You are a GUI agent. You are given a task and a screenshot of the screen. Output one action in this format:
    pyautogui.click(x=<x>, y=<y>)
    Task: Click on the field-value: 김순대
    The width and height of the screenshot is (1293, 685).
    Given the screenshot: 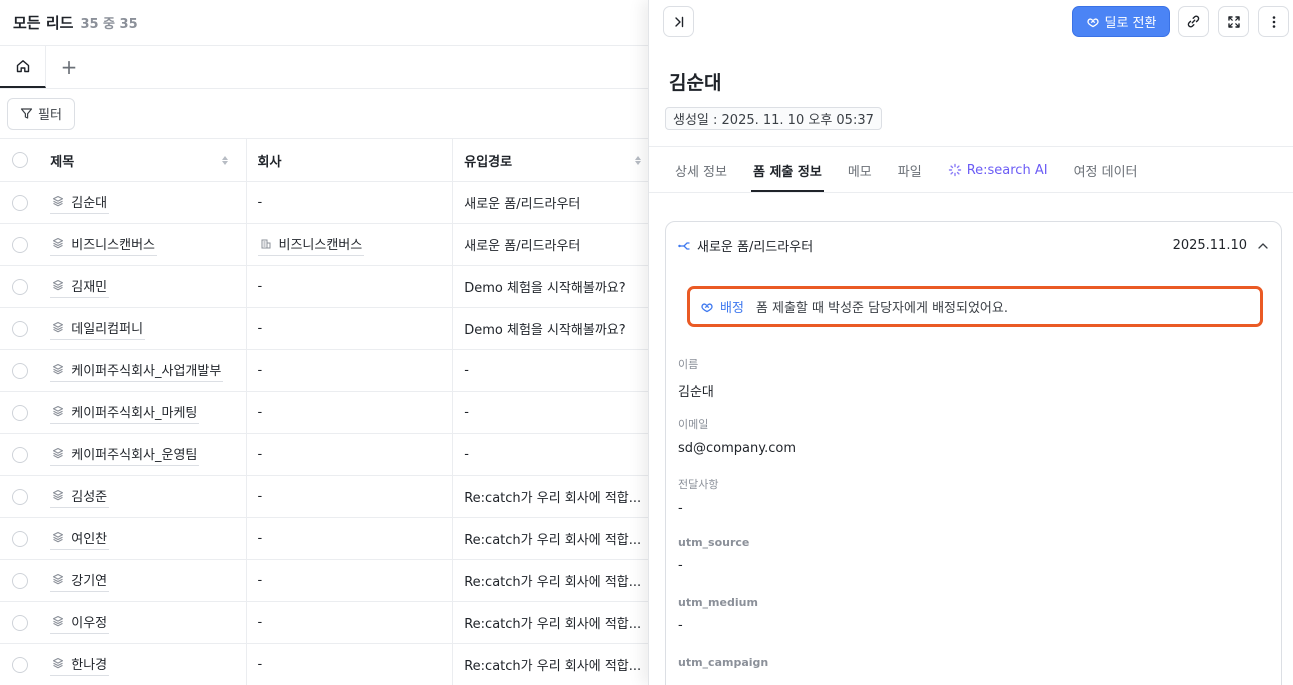 What is the action you would take?
    pyautogui.click(x=696, y=392)
    